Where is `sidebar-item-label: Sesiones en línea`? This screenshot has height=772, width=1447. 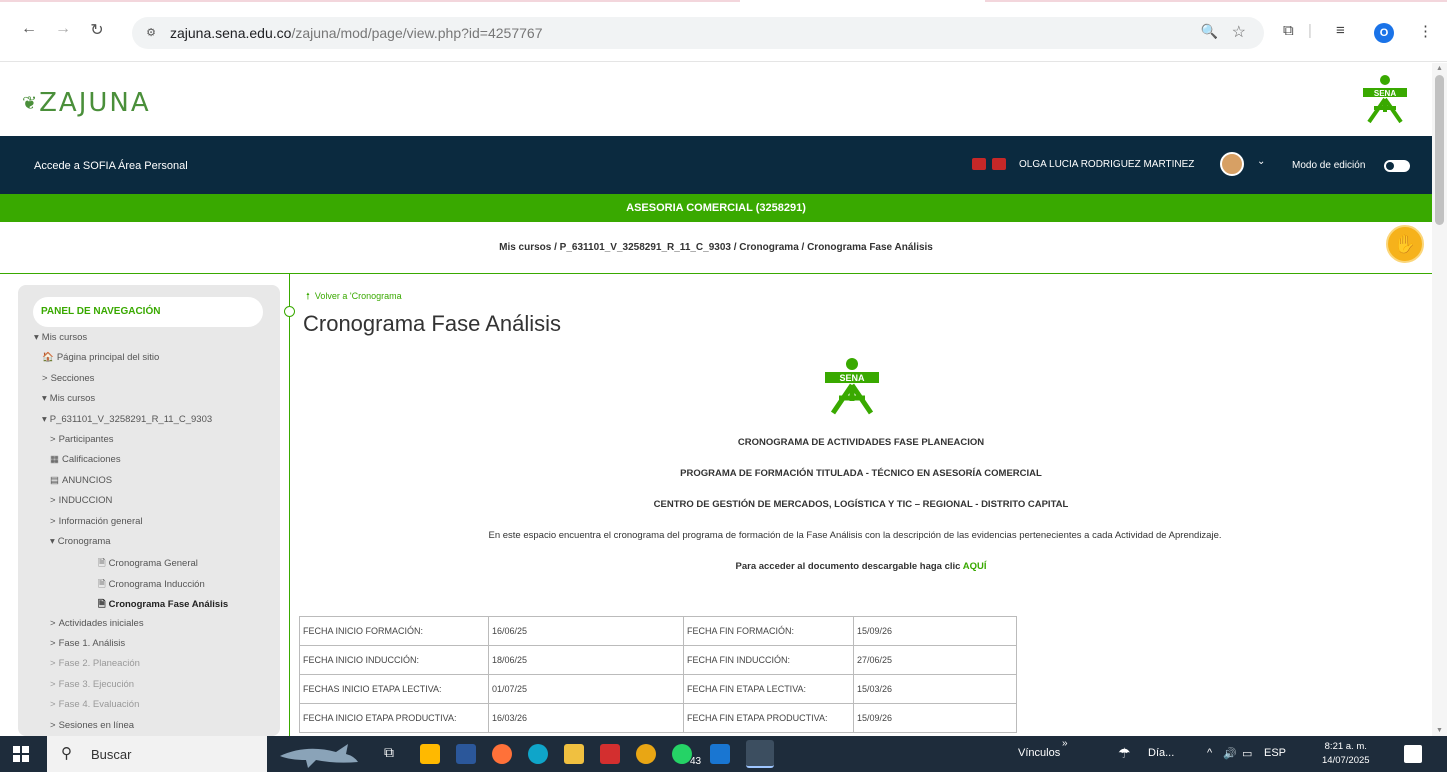 sidebar-item-label: Sesiones en línea is located at coordinates (96, 725).